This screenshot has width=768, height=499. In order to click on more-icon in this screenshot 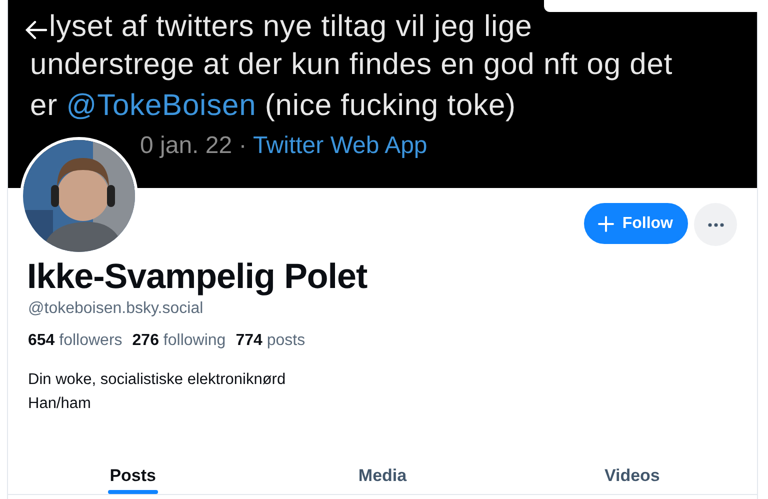, I will do `click(716, 224)`.